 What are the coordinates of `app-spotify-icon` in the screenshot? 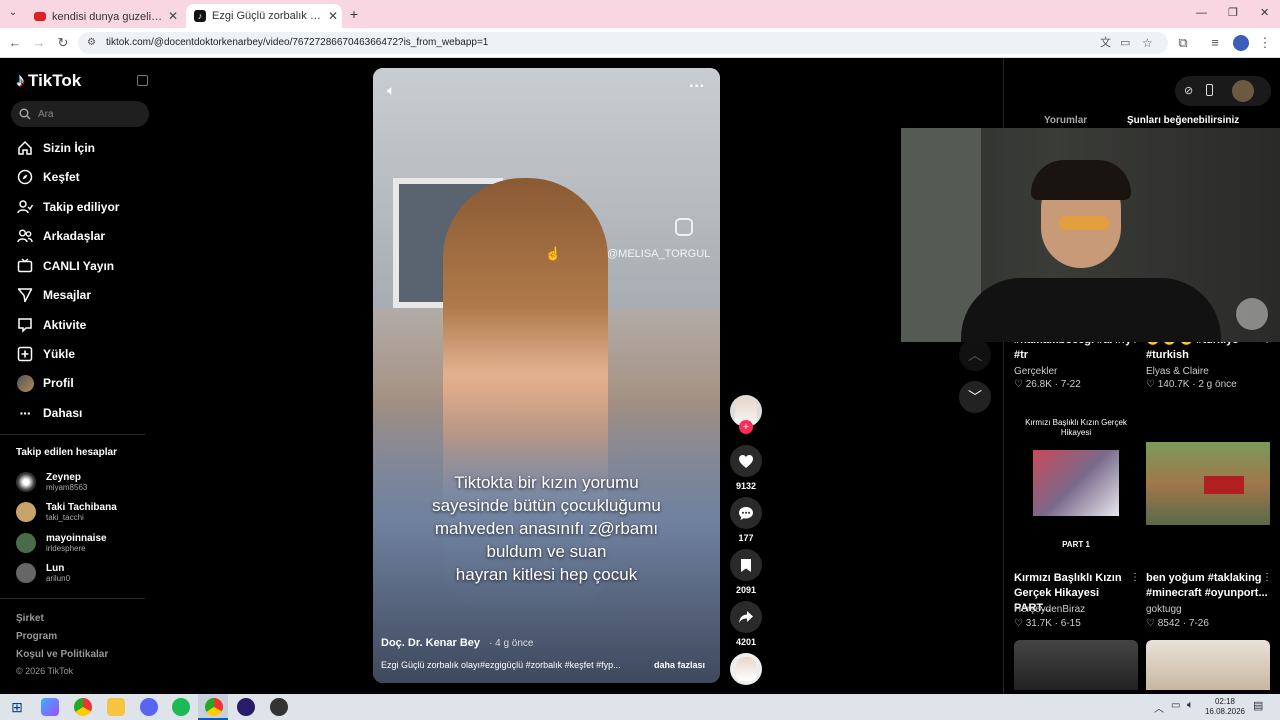 It's located at (181, 707).